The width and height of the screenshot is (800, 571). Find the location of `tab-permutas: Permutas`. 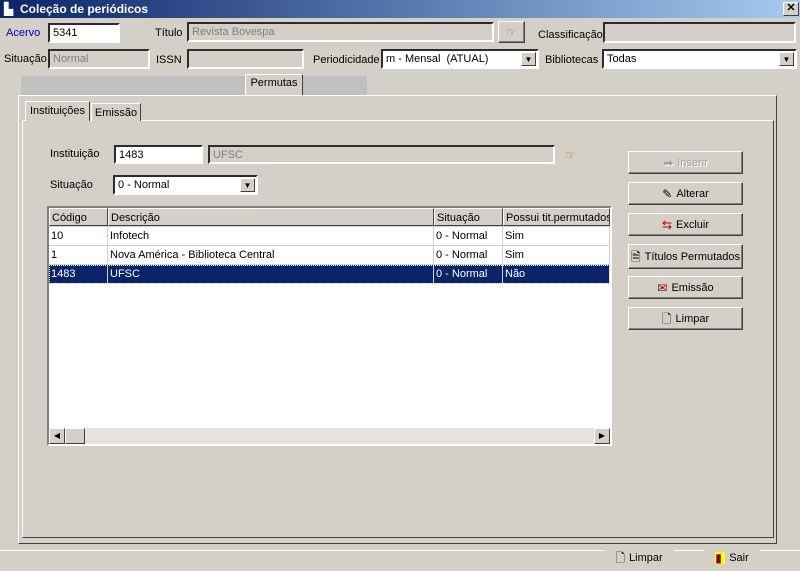

tab-permutas: Permutas is located at coordinates (274, 84).